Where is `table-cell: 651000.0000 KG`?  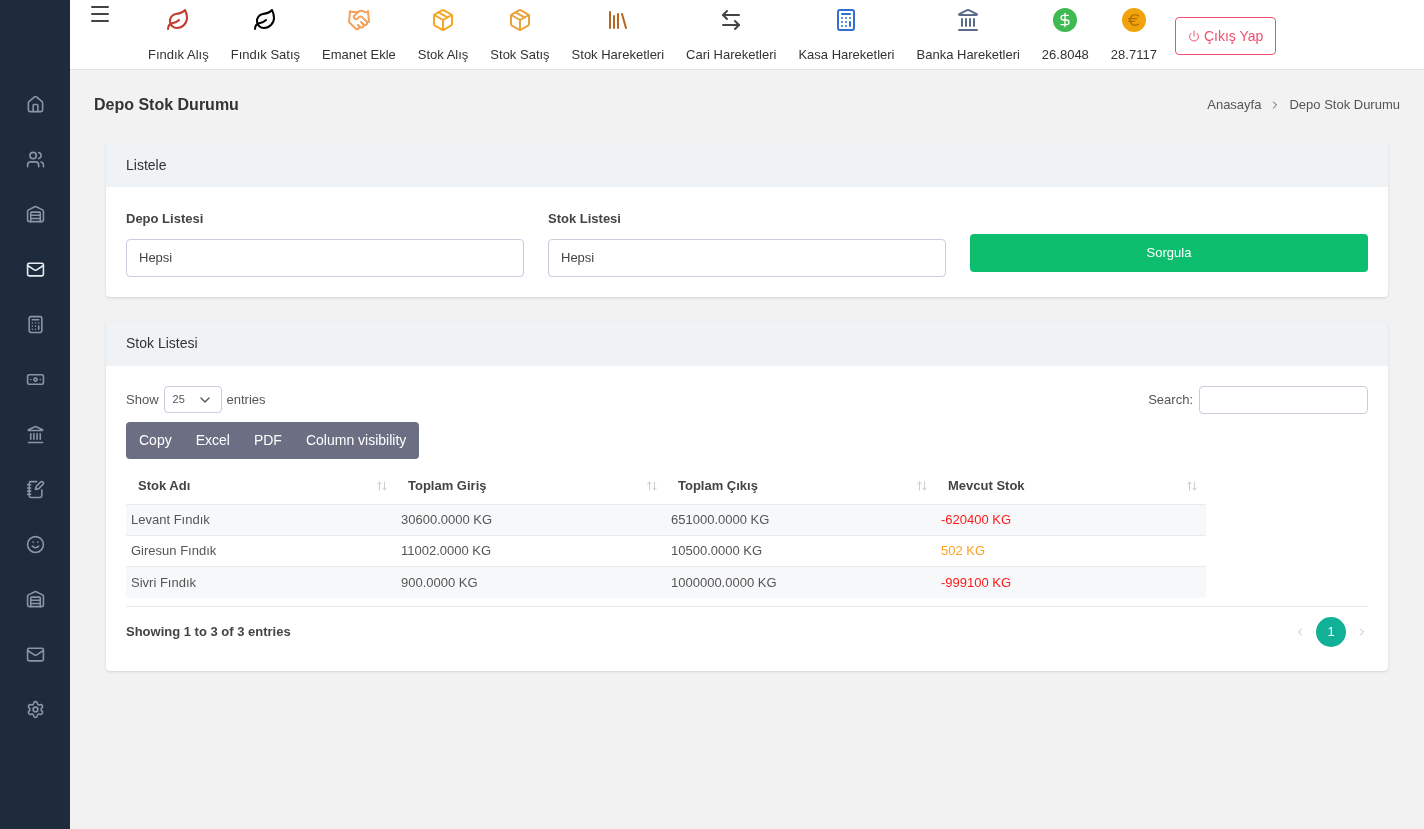 table-cell: 651000.0000 KG is located at coordinates (801, 520).